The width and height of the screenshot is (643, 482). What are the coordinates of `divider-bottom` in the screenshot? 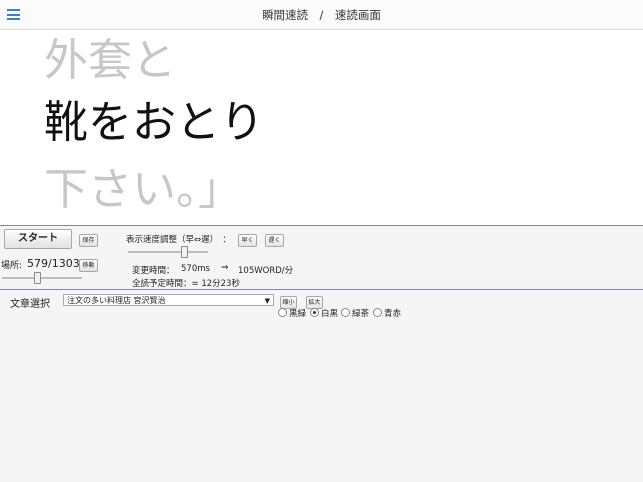 It's located at (321, 289).